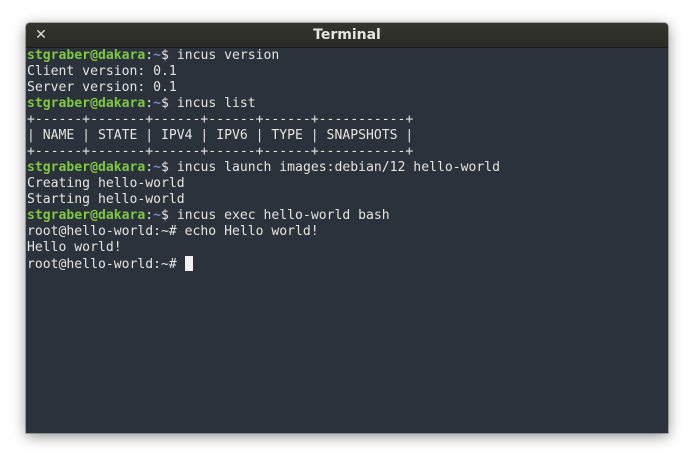 The width and height of the screenshot is (694, 462). I want to click on output-text: Creating hello-world, so click(106, 183).